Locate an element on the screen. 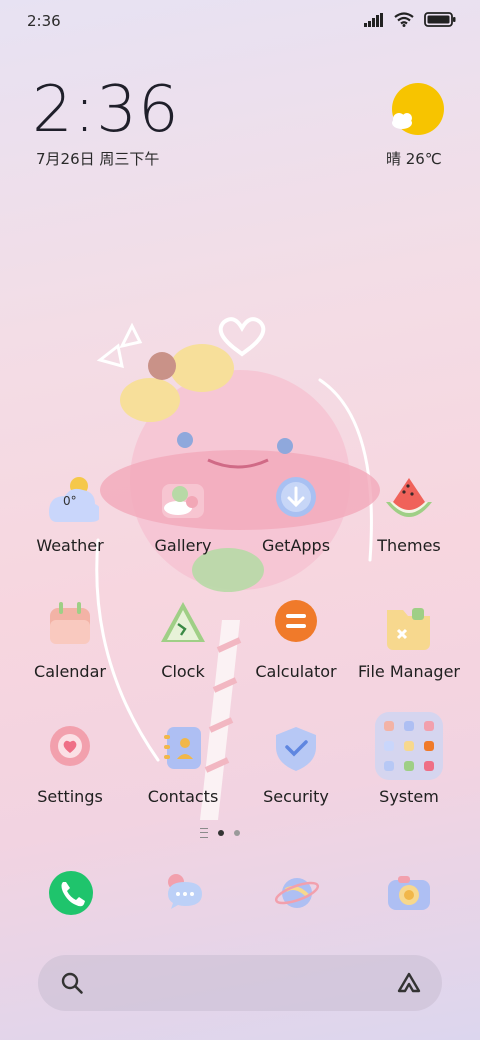 This screenshot has width=480, height=1040. app-label: Themes is located at coordinates (409, 545).